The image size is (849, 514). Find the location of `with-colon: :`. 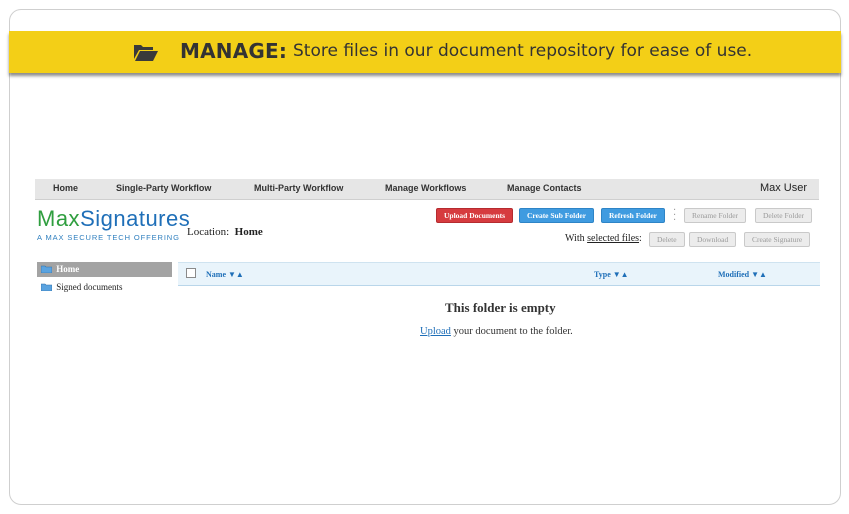

with-colon: : is located at coordinates (640, 238).